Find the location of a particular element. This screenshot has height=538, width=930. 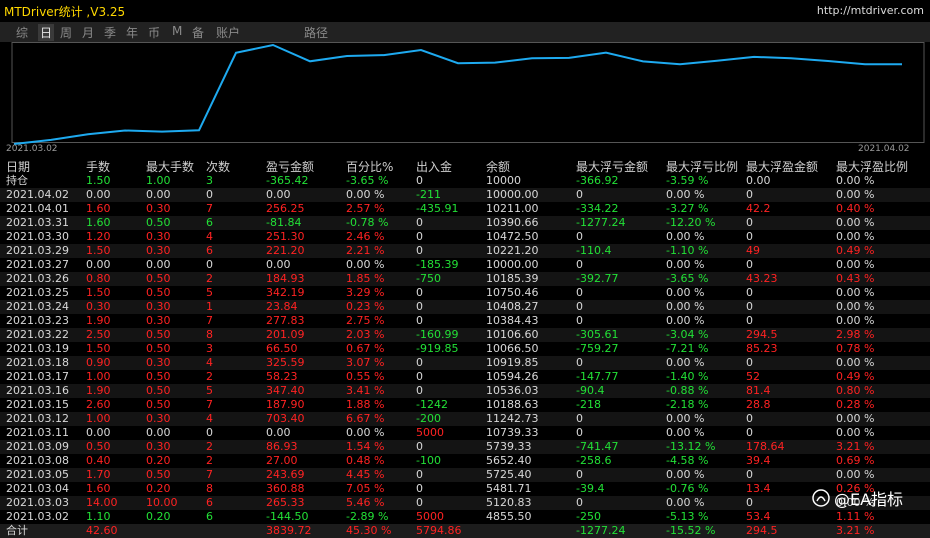

column-header: 百分比% is located at coordinates (369, 166).